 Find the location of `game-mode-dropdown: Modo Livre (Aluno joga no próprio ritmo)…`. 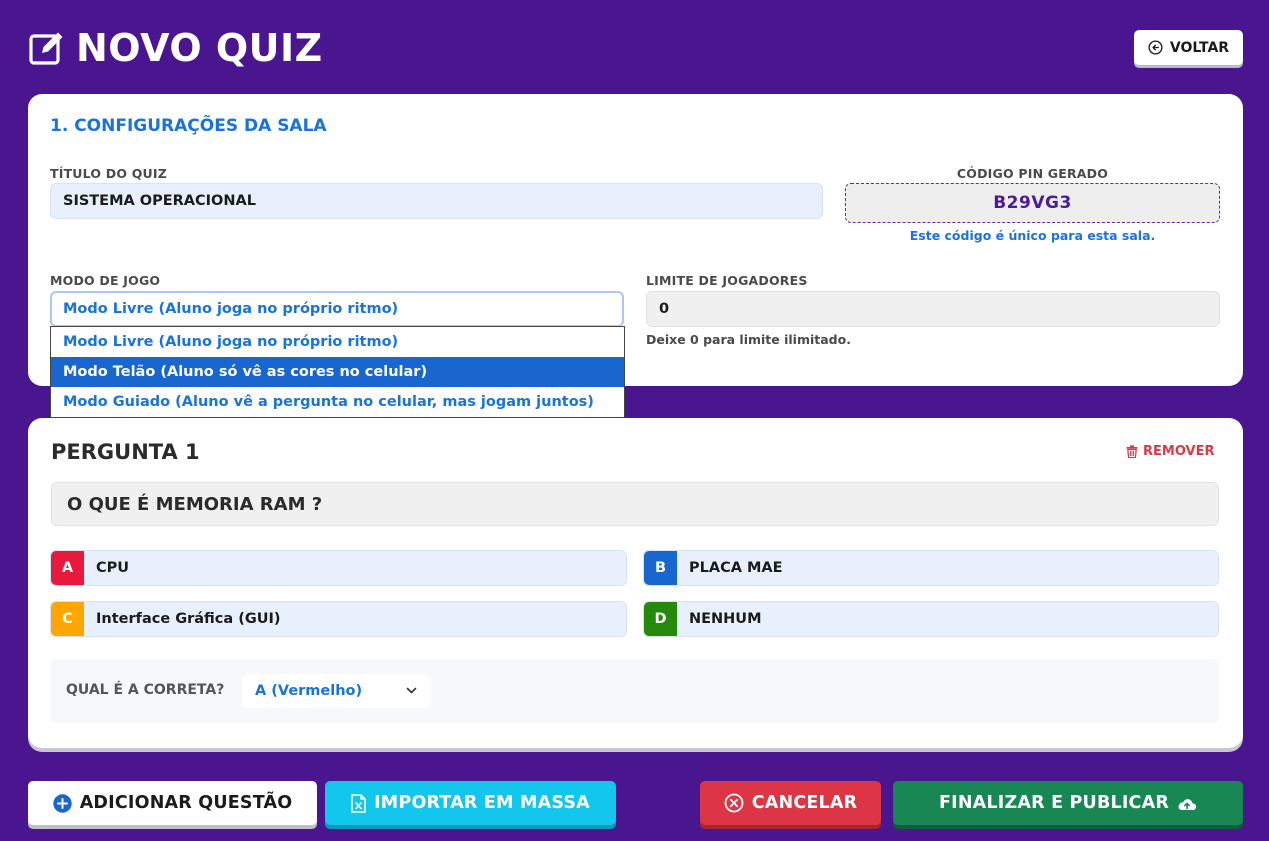

game-mode-dropdown: Modo Livre (Aluno joga no próprio ritmo)… is located at coordinates (337, 372).